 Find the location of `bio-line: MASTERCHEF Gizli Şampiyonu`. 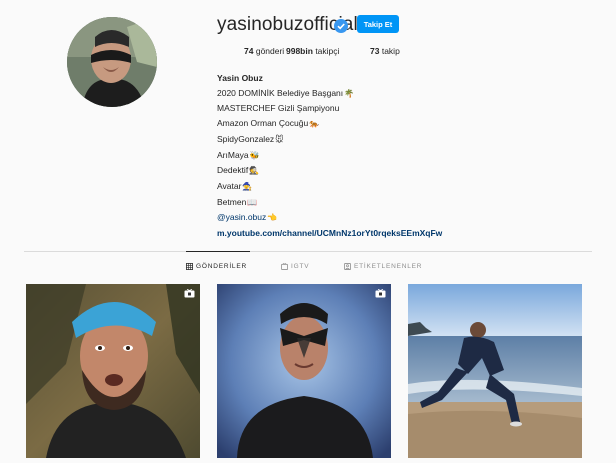

bio-line: MASTERCHEF Gizli Şampiyonu is located at coordinates (278, 108).